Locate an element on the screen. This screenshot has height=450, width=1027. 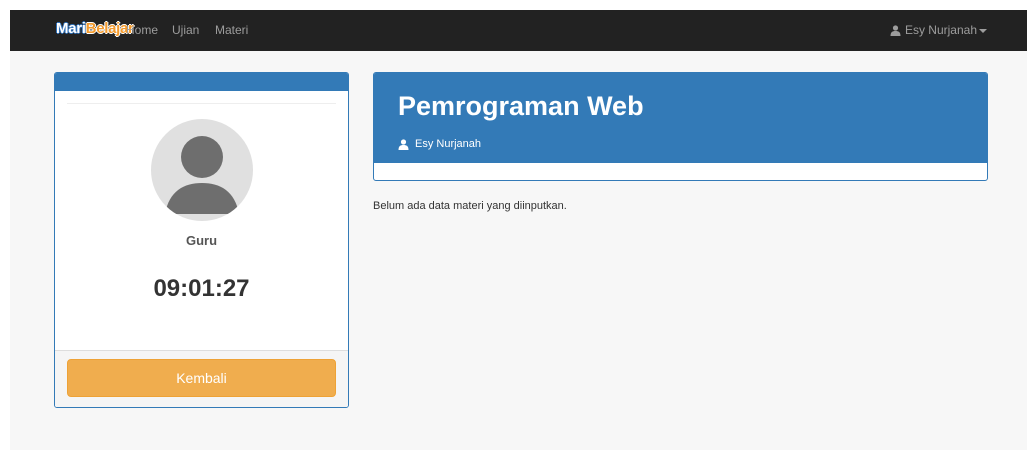
user-name: Esy Nurjanah is located at coordinates (940, 30).